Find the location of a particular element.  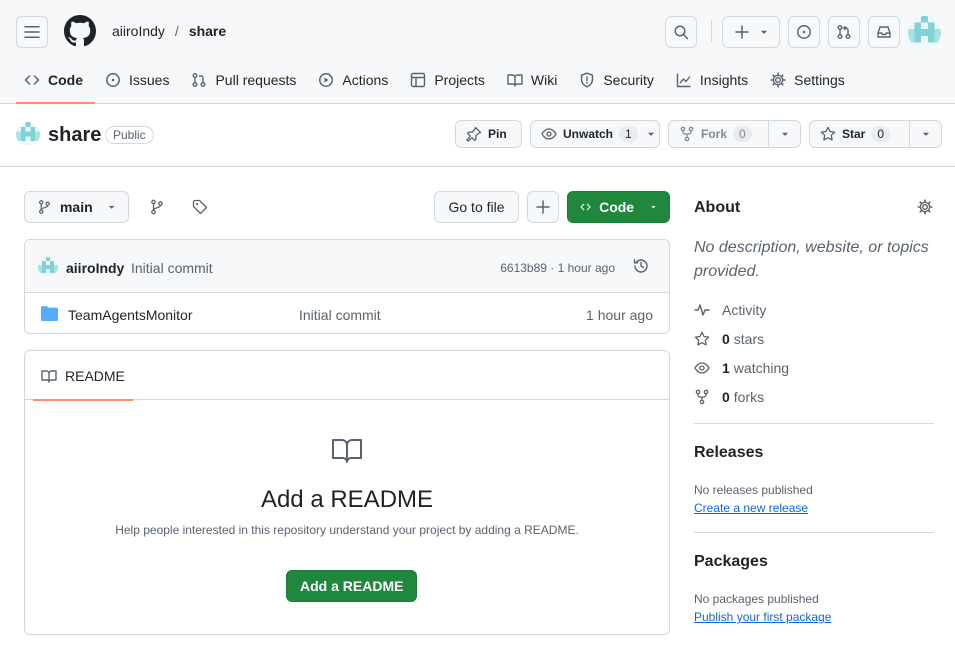

tab-security: Security is located at coordinates (618, 80).